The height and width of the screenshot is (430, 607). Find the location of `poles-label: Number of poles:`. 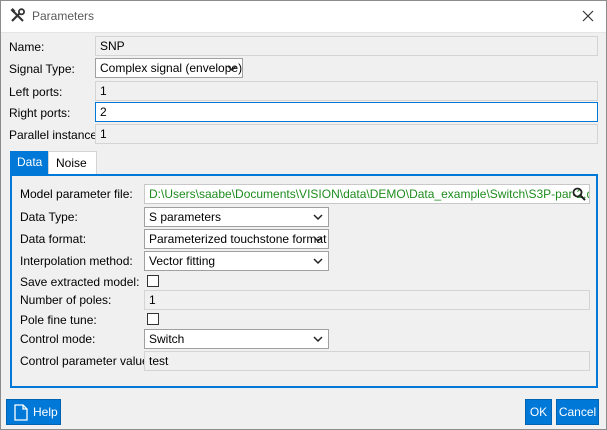

poles-label: Number of poles: is located at coordinates (66, 300).